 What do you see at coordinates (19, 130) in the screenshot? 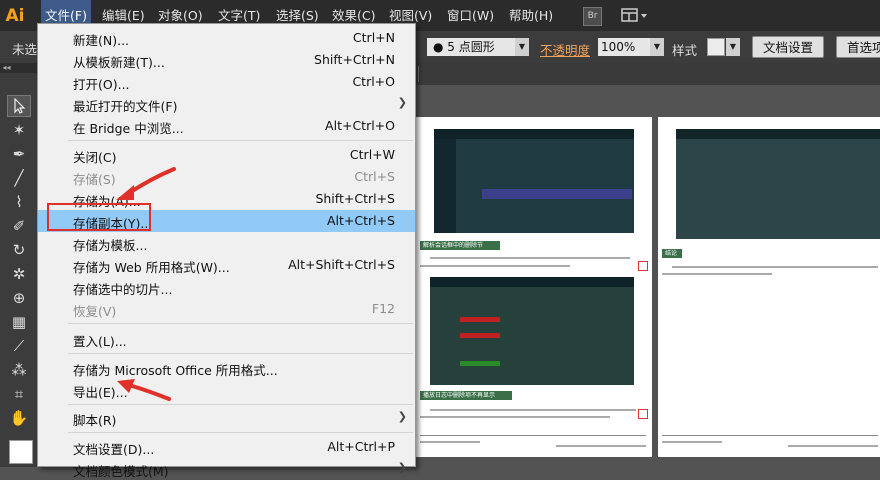
I see `magic-wand-tool: ✶` at bounding box center [19, 130].